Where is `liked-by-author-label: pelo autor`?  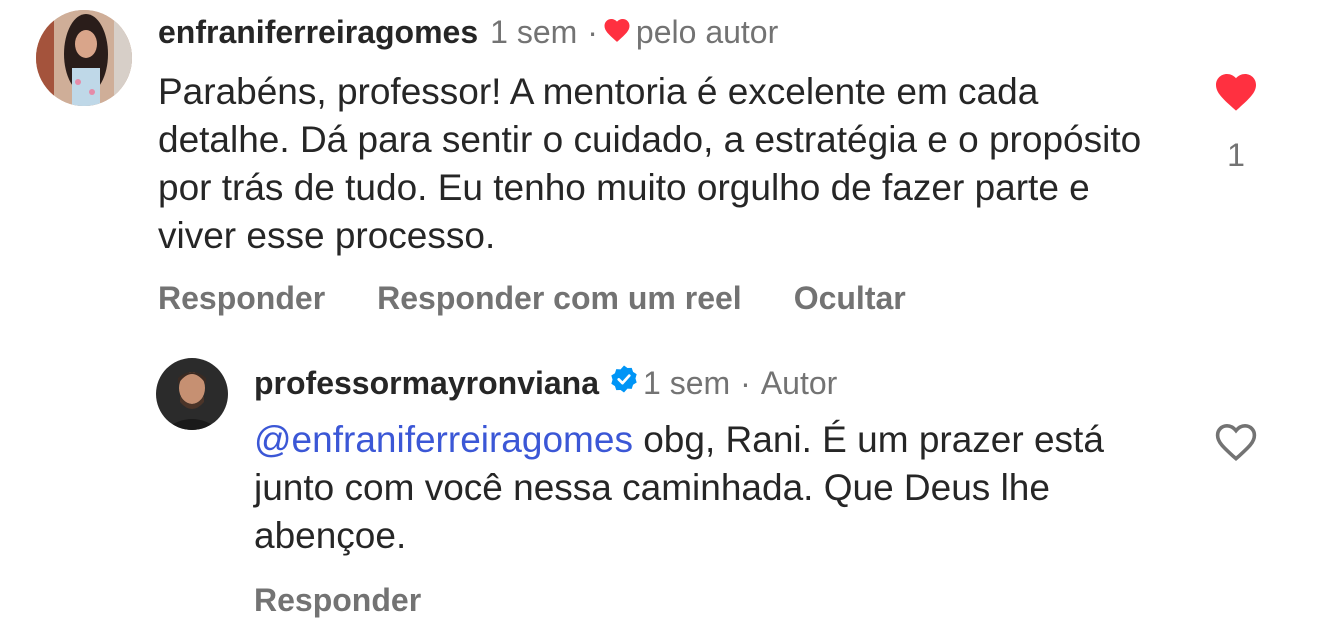 liked-by-author-label: pelo autor is located at coordinates (707, 32).